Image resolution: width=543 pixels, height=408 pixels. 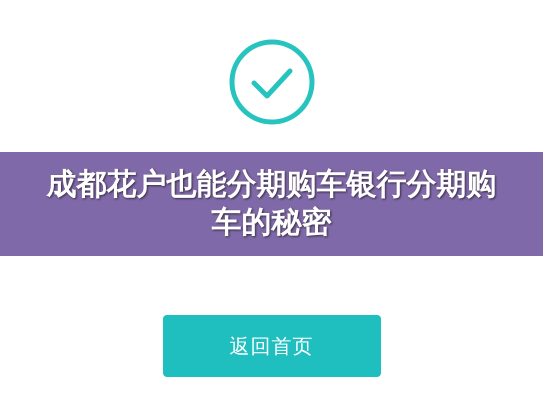 I want to click on home-button: 返回首页, so click(x=271, y=346).